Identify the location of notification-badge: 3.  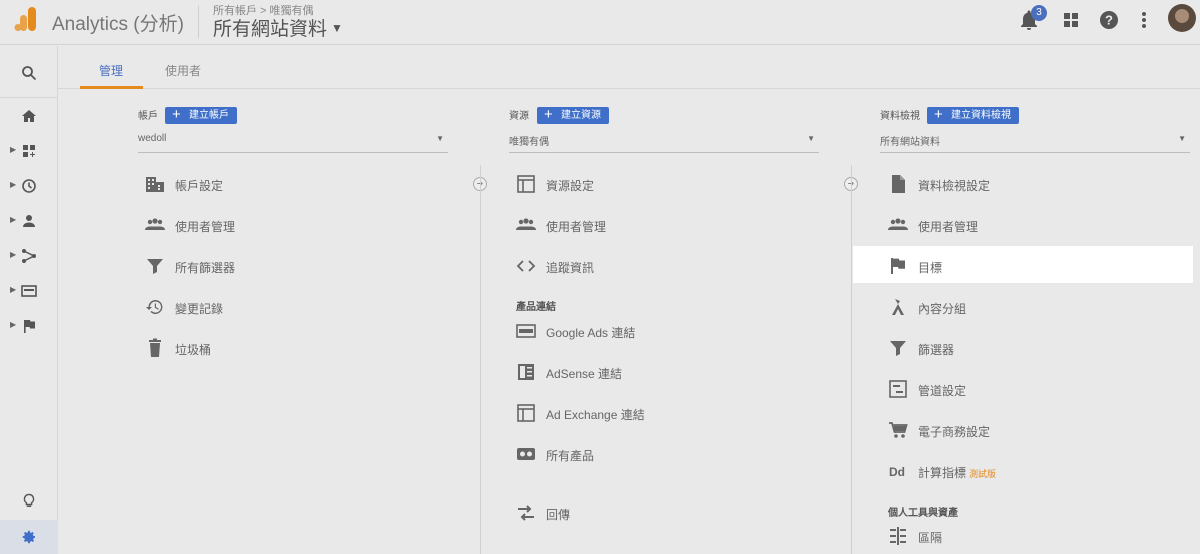
(1039, 13).